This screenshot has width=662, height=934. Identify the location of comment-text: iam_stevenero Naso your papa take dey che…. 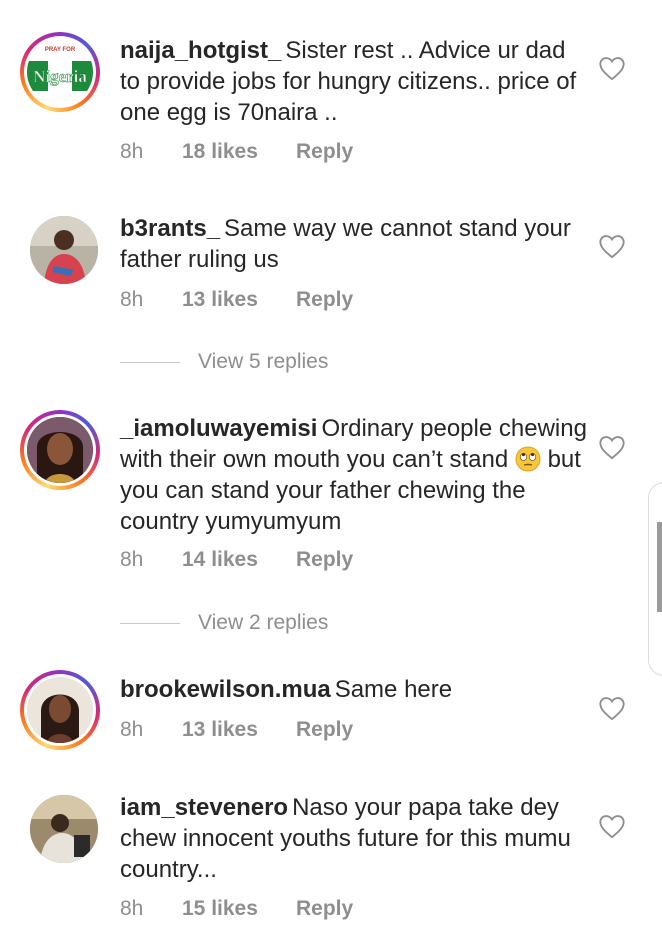
(355, 838).